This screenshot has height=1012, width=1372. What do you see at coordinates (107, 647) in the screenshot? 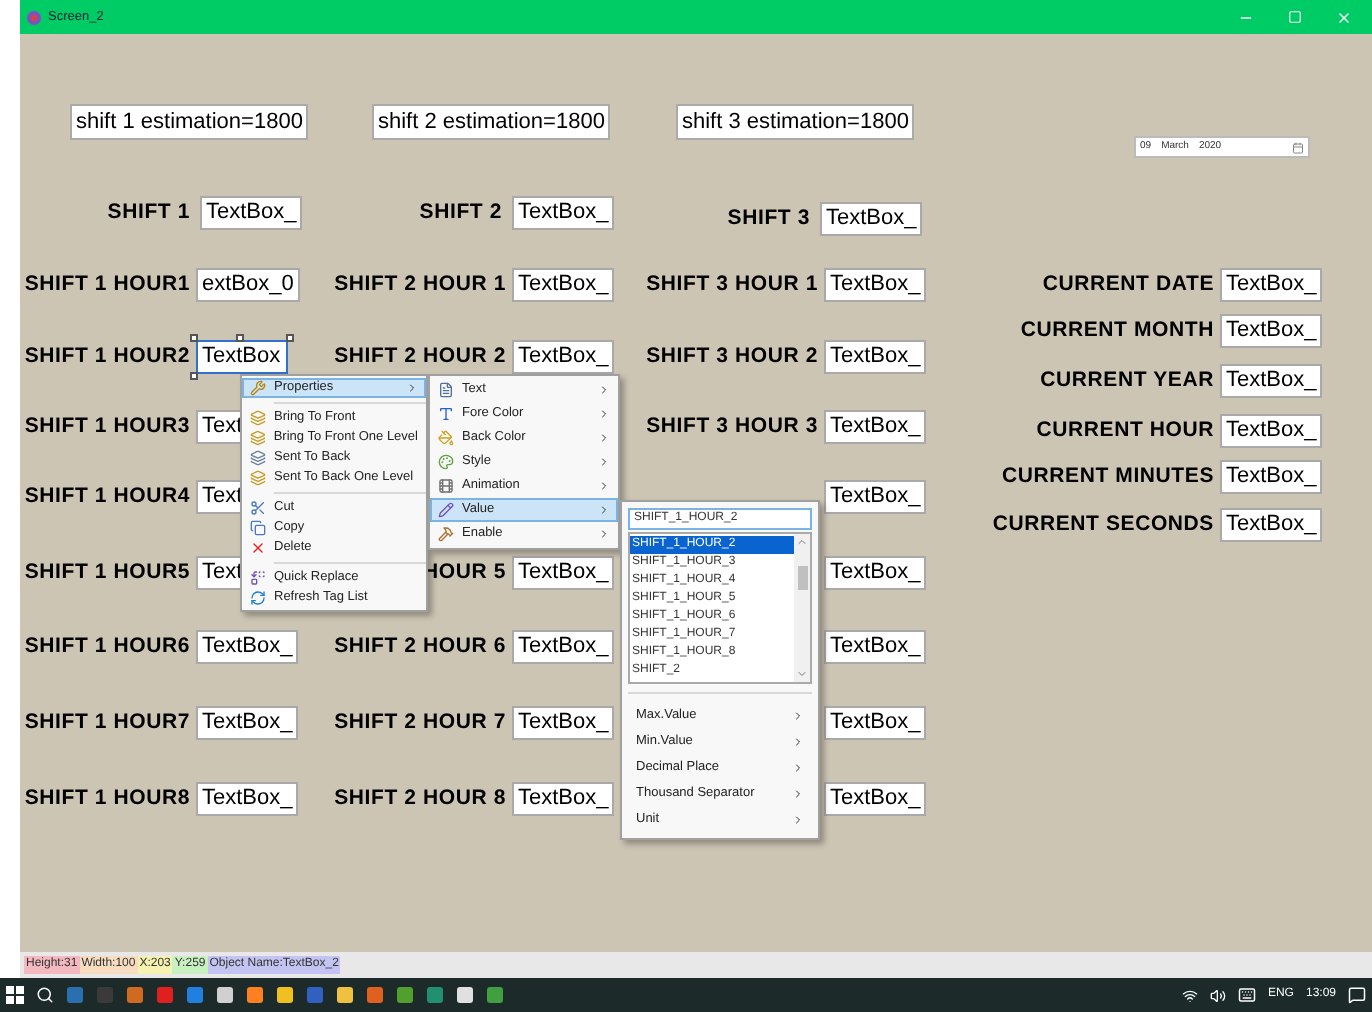
I see `field-label: SHIFT 1 HOUR6` at bounding box center [107, 647].